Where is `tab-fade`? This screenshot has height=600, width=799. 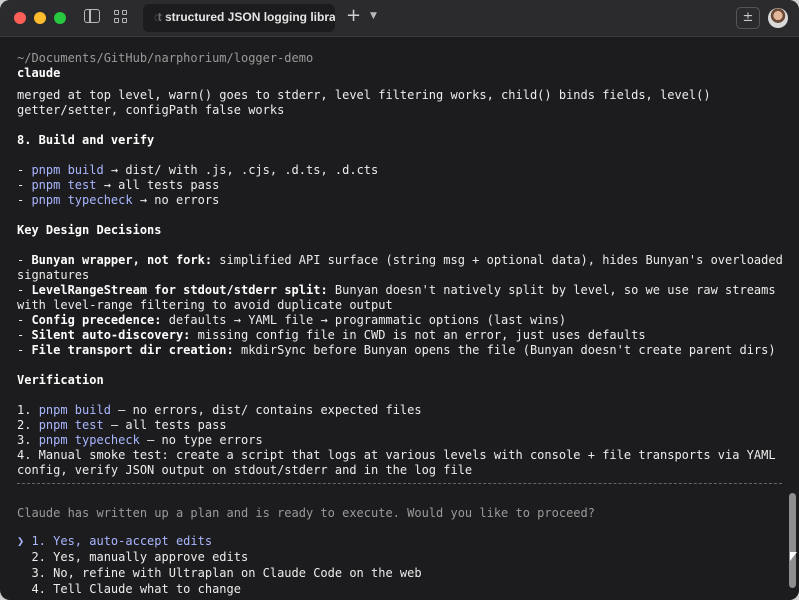
tab-fade is located at coordinates (156, 18).